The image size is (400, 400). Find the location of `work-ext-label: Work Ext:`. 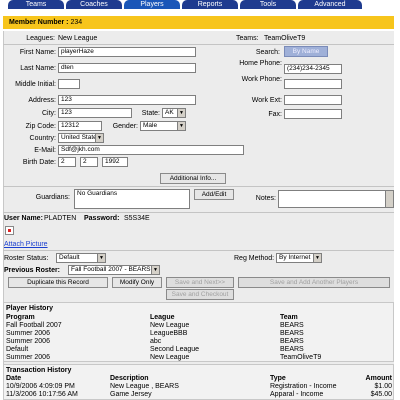

work-ext-label: Work Ext: is located at coordinates (266, 100).